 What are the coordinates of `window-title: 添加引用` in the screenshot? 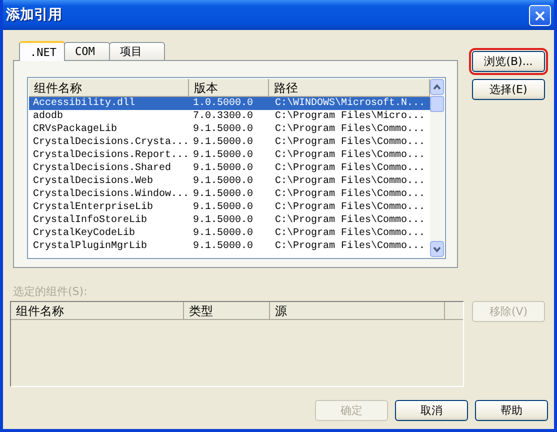 It's located at (34, 15).